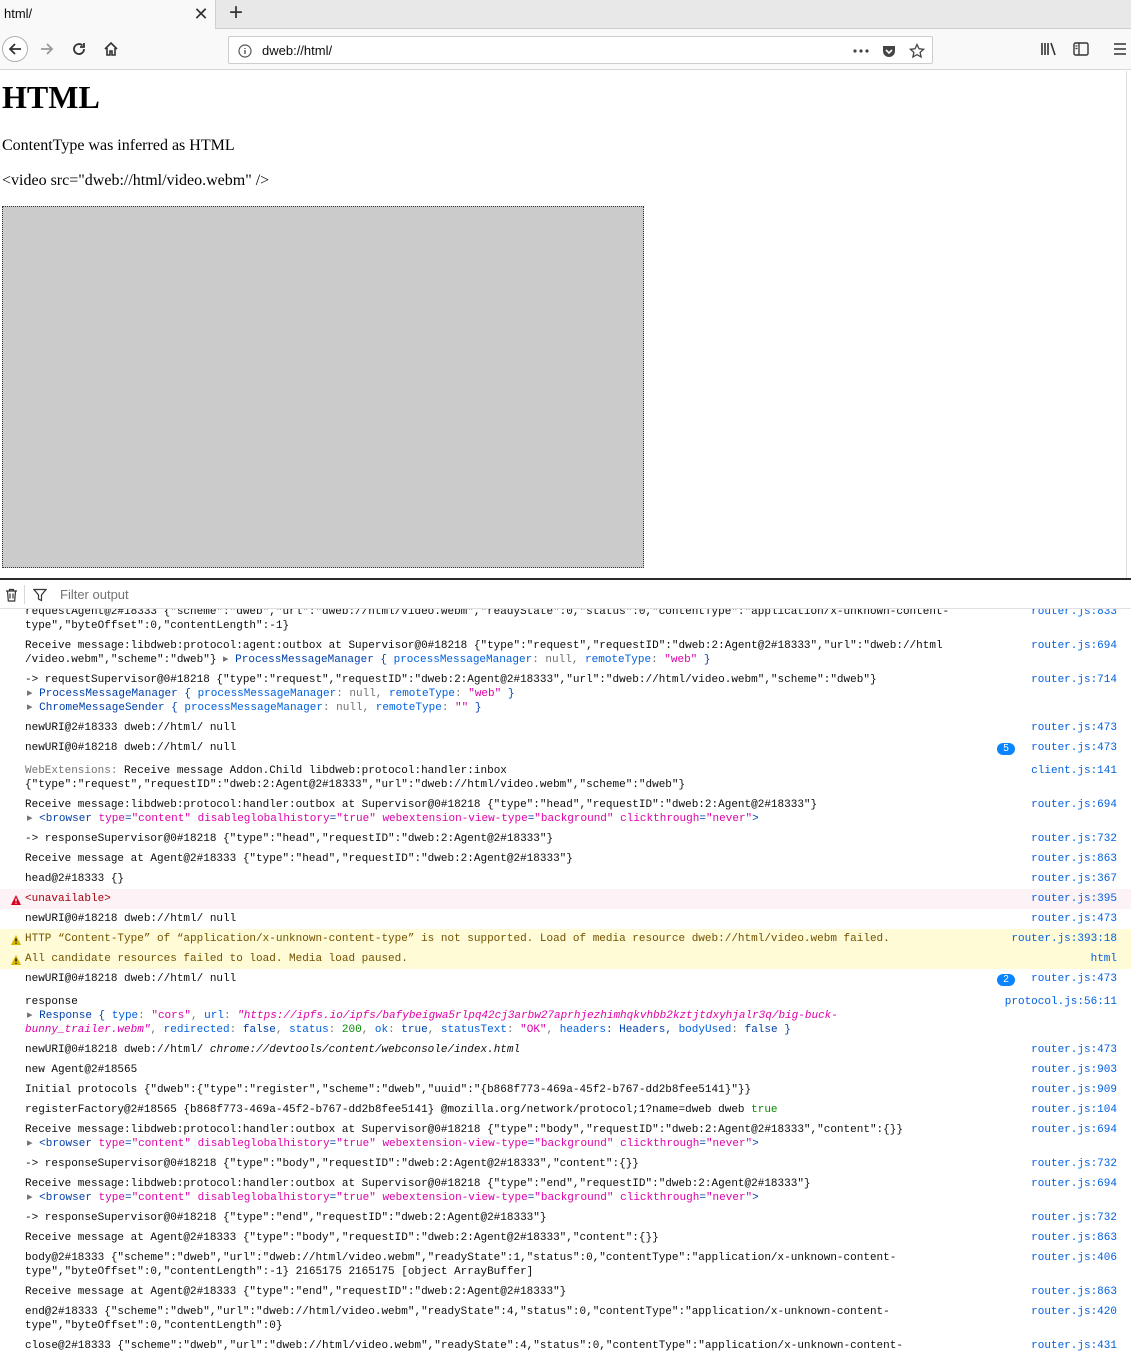  Describe the element at coordinates (111, 49) in the screenshot. I see `home-icon` at that location.